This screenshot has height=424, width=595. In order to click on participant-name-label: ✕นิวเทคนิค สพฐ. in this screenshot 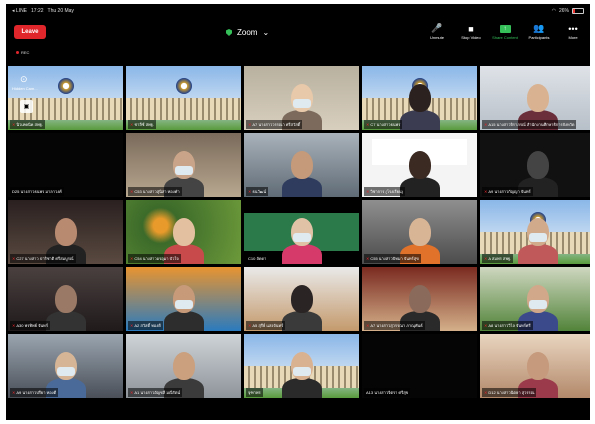, I will do `click(27, 124)`.